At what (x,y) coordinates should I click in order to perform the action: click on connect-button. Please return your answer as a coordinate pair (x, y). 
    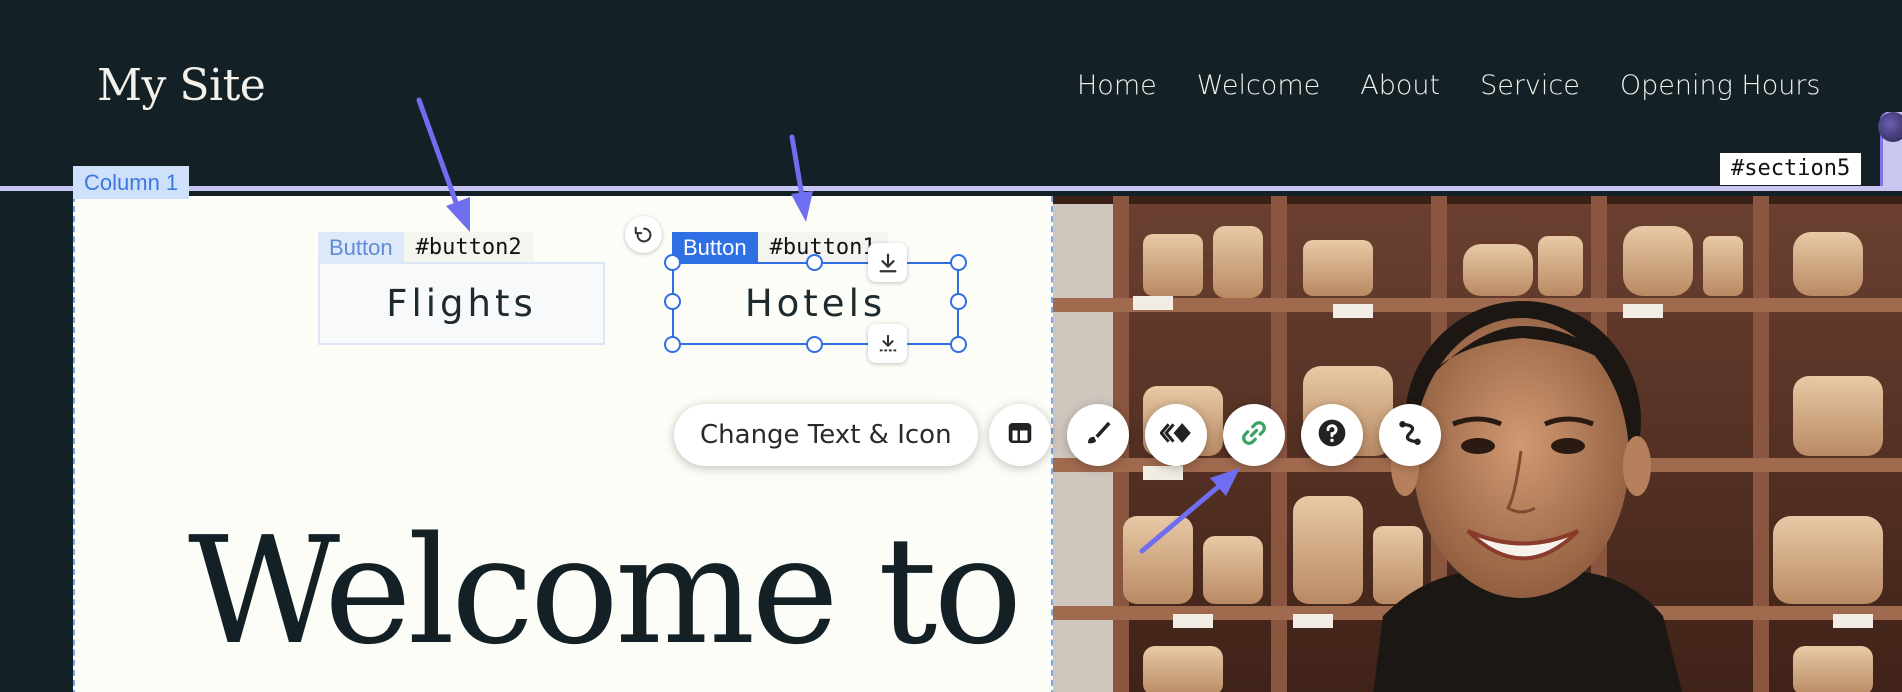
    Looking at the image, I should click on (1410, 435).